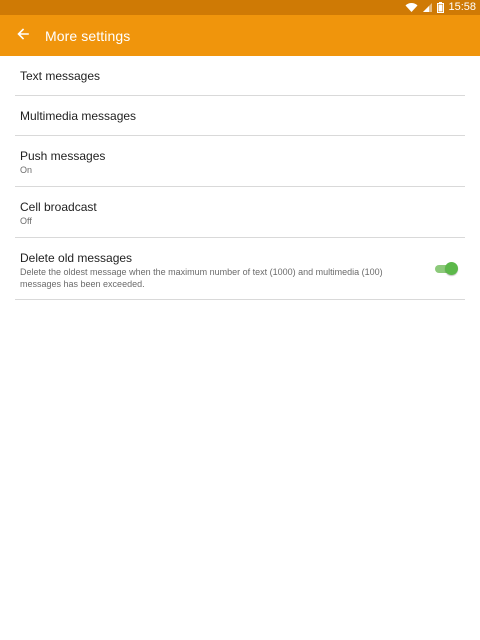 This screenshot has width=480, height=640. What do you see at coordinates (451, 268) in the screenshot?
I see `toggle-thumb` at bounding box center [451, 268].